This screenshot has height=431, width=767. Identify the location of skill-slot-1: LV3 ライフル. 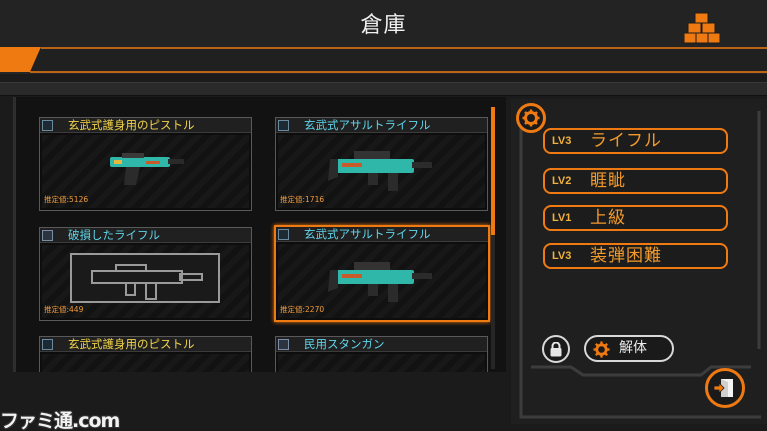
(635, 141).